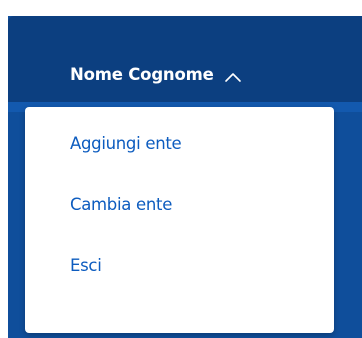  What do you see at coordinates (142, 74) in the screenshot?
I see `user-name: Nome Cognome` at bounding box center [142, 74].